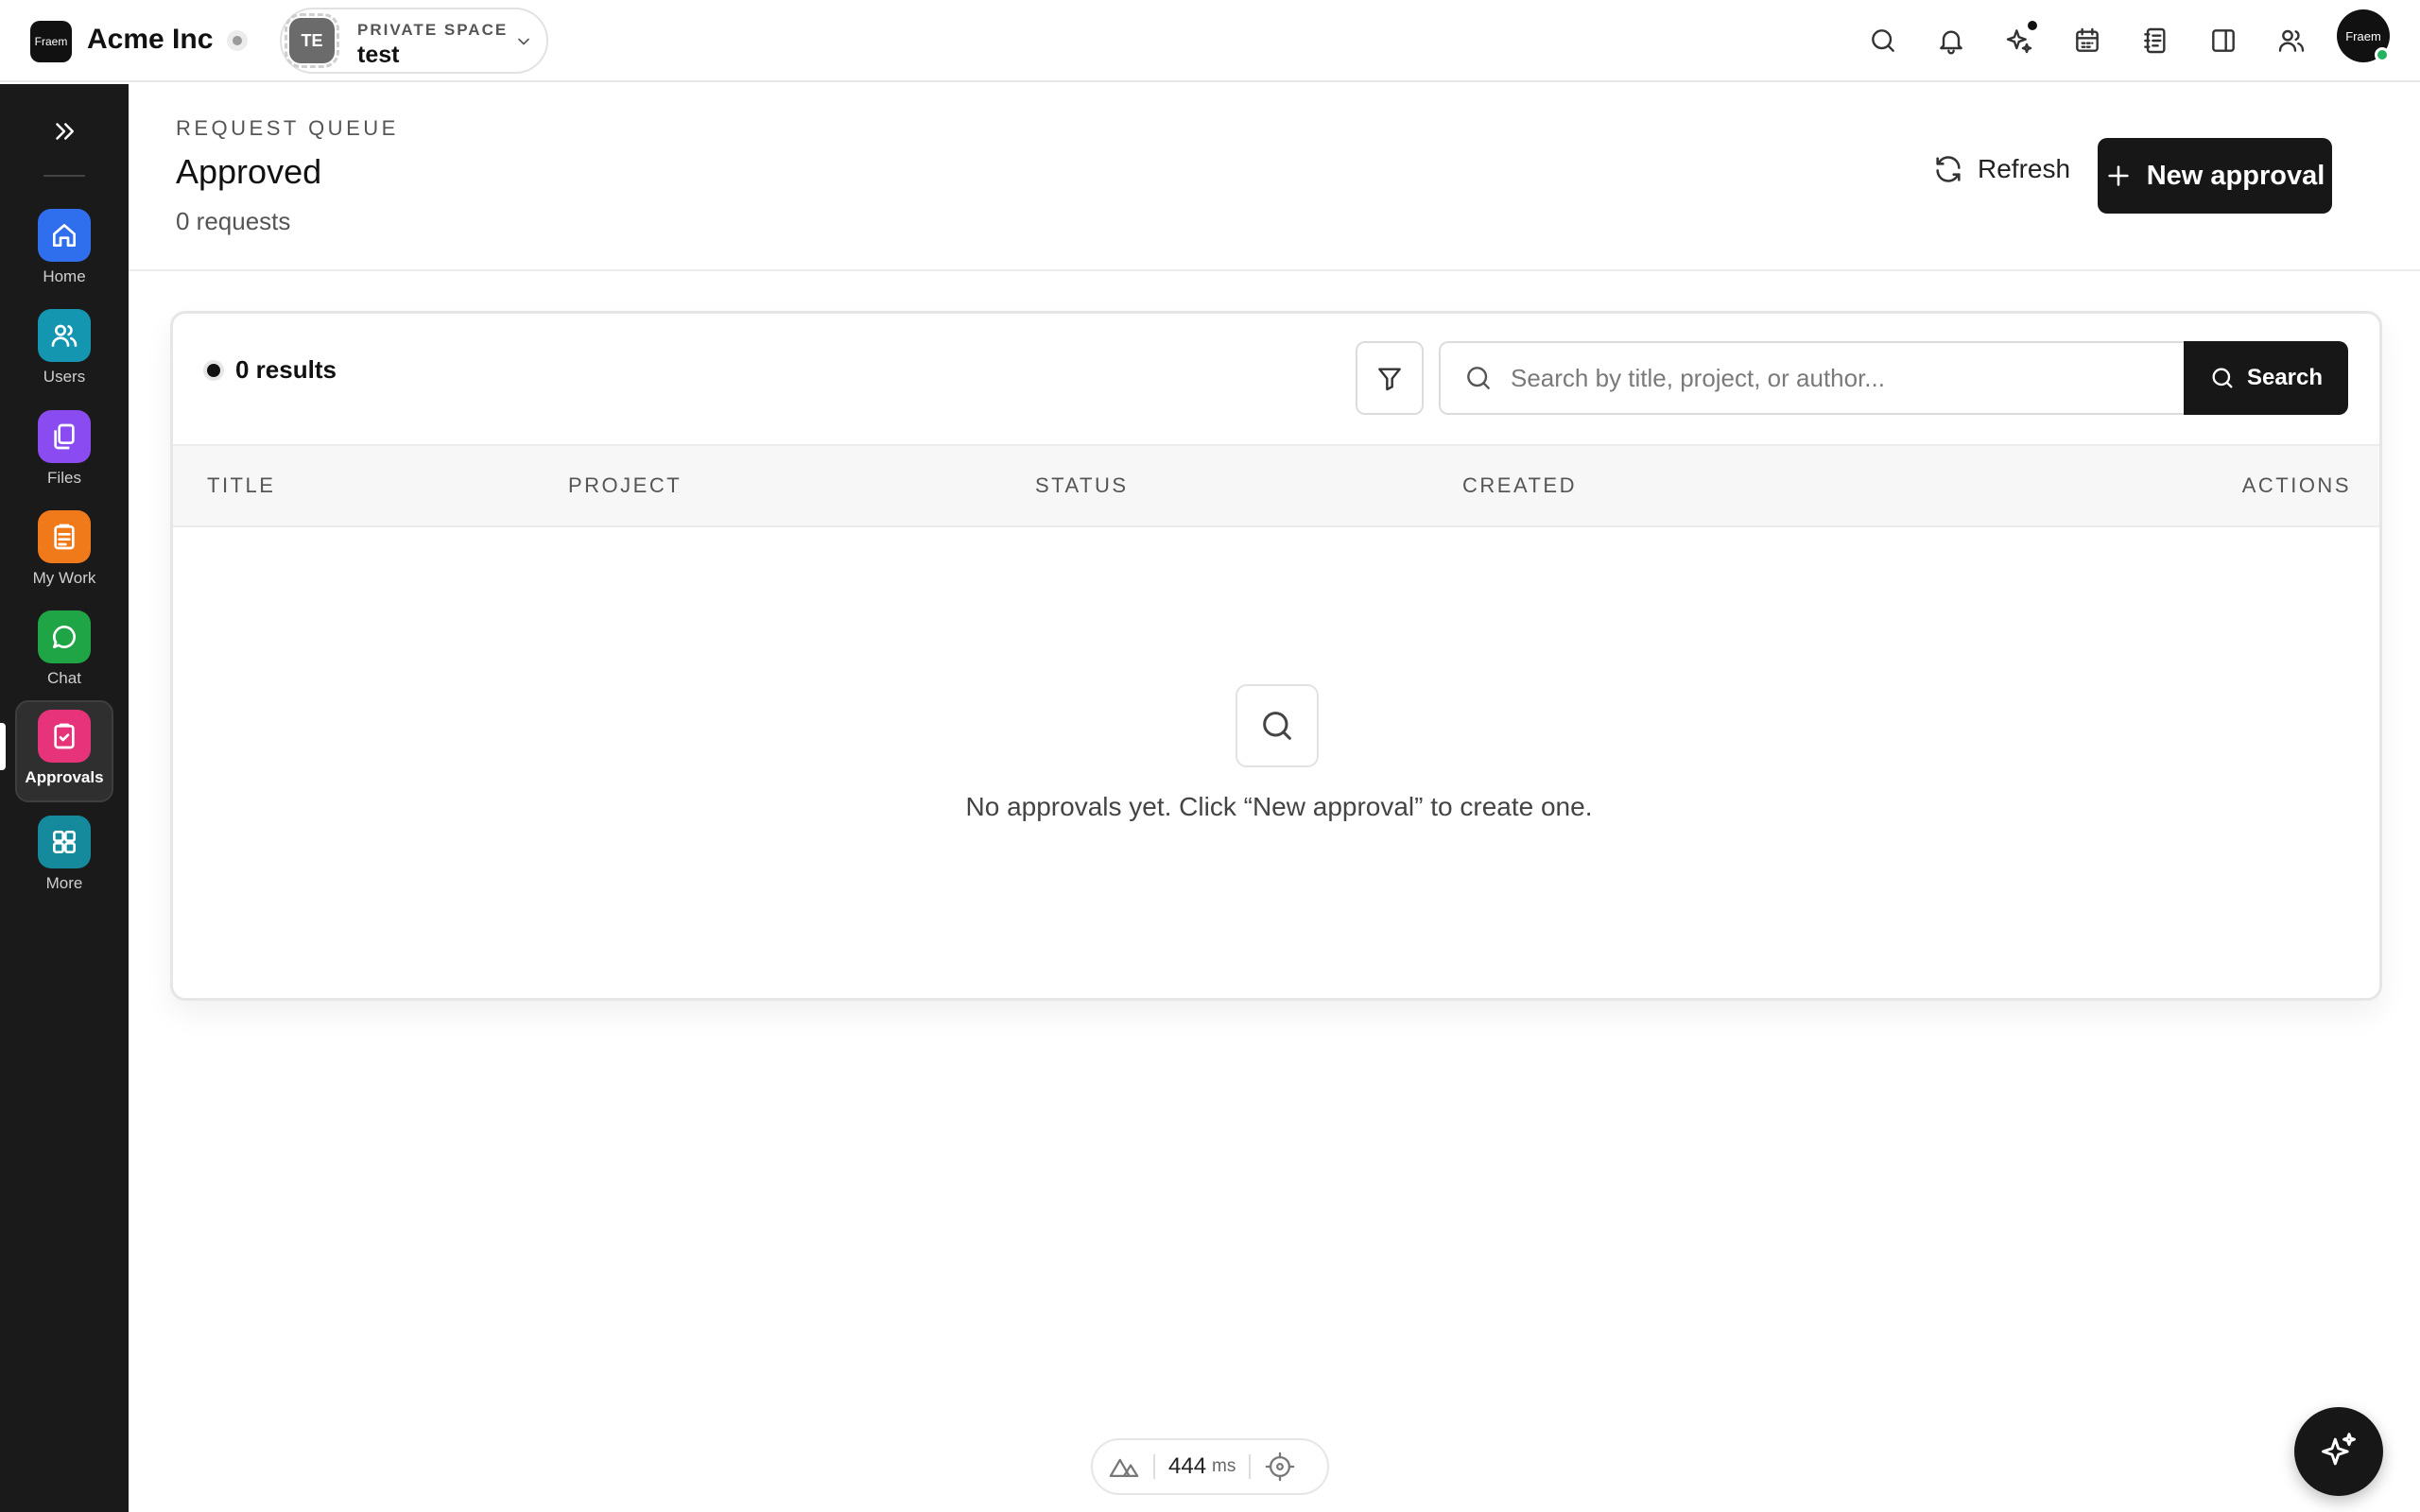 This screenshot has height=1512, width=2420. I want to click on load-time-unit: ms, so click(1224, 1466).